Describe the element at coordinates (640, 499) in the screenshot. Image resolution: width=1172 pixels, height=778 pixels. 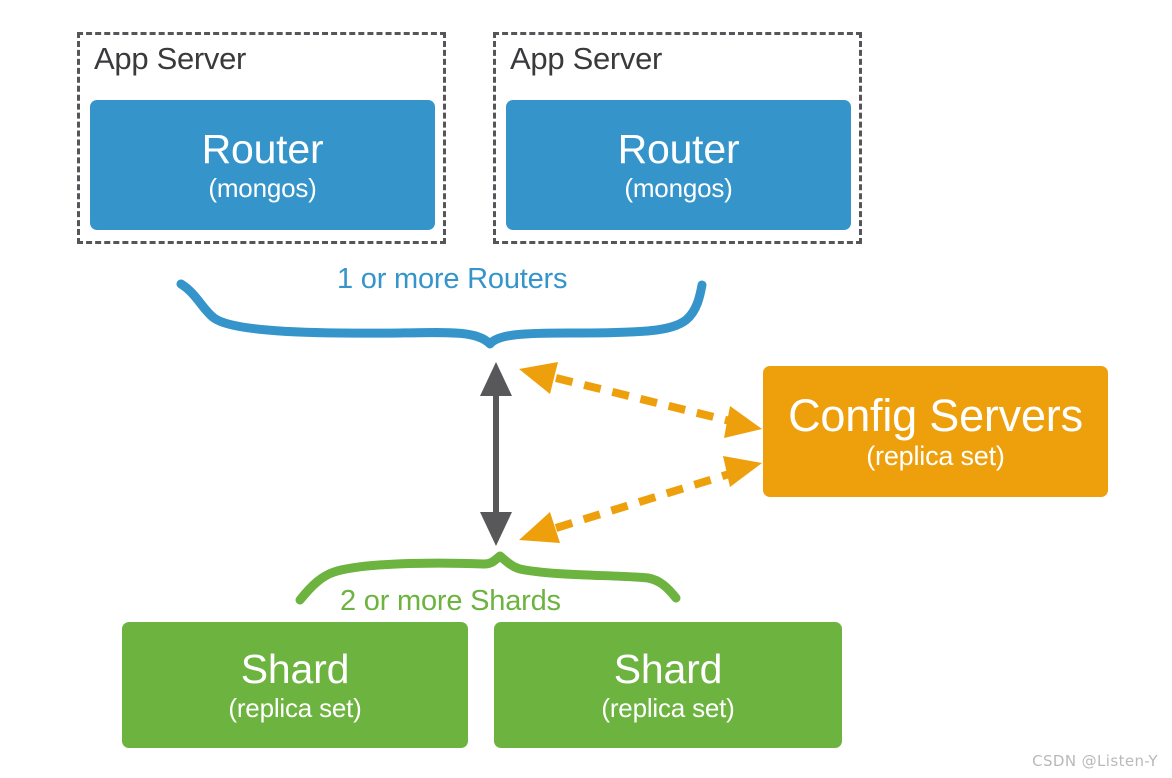
I see `shard-config-arrow` at that location.